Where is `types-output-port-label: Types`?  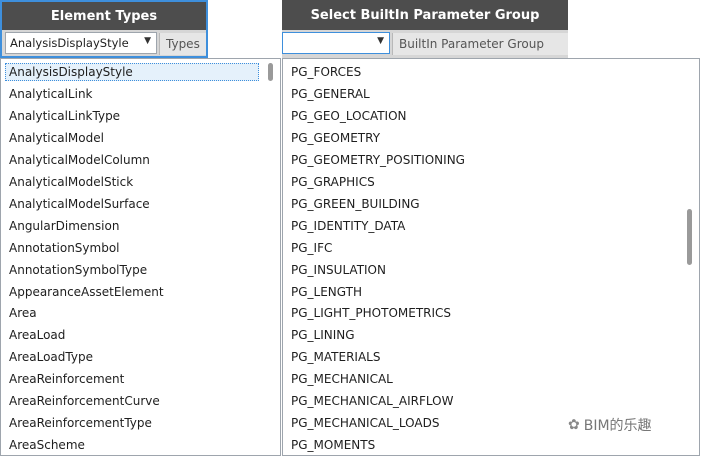
types-output-port-label: Types is located at coordinates (183, 44).